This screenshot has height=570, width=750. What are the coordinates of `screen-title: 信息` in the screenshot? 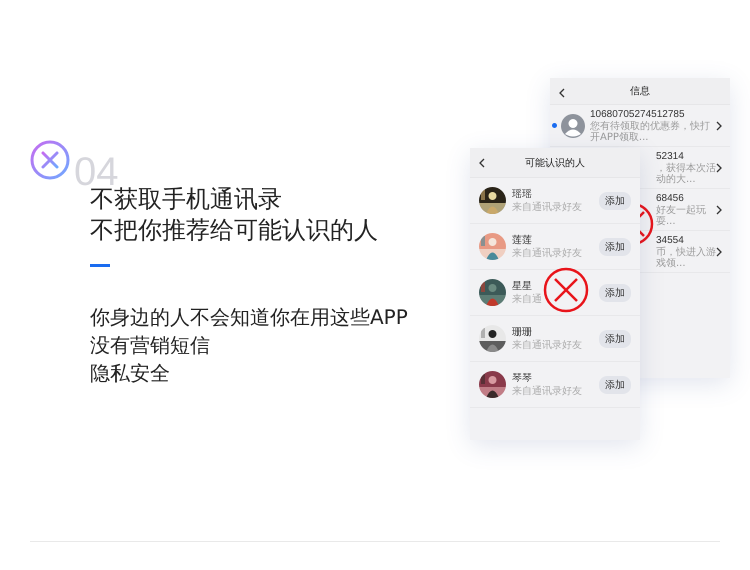 It's located at (640, 91).